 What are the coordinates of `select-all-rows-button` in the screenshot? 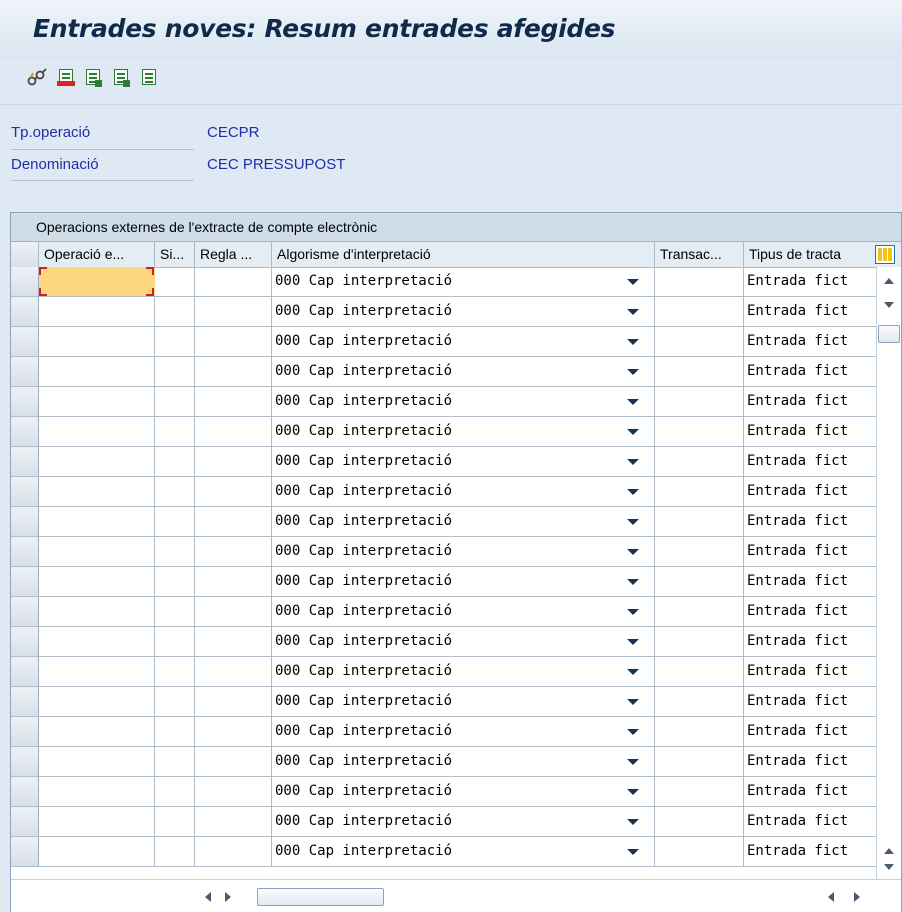 It's located at (25, 254).